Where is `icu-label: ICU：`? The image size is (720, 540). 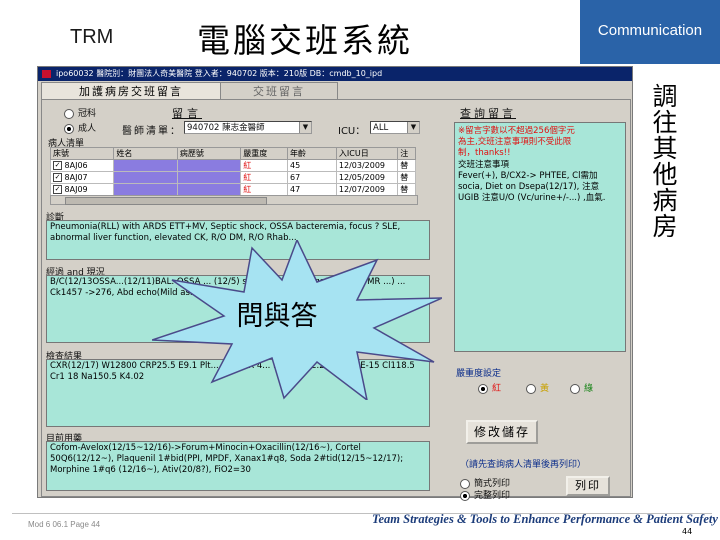
icu-label: ICU： is located at coordinates (352, 131).